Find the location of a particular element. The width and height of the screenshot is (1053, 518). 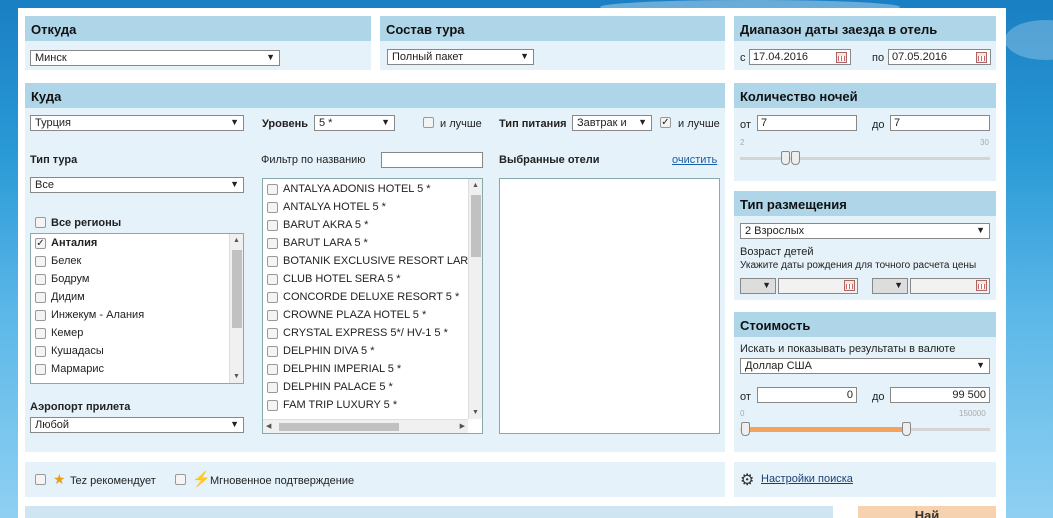

nights-from-label: от is located at coordinates (745, 125).